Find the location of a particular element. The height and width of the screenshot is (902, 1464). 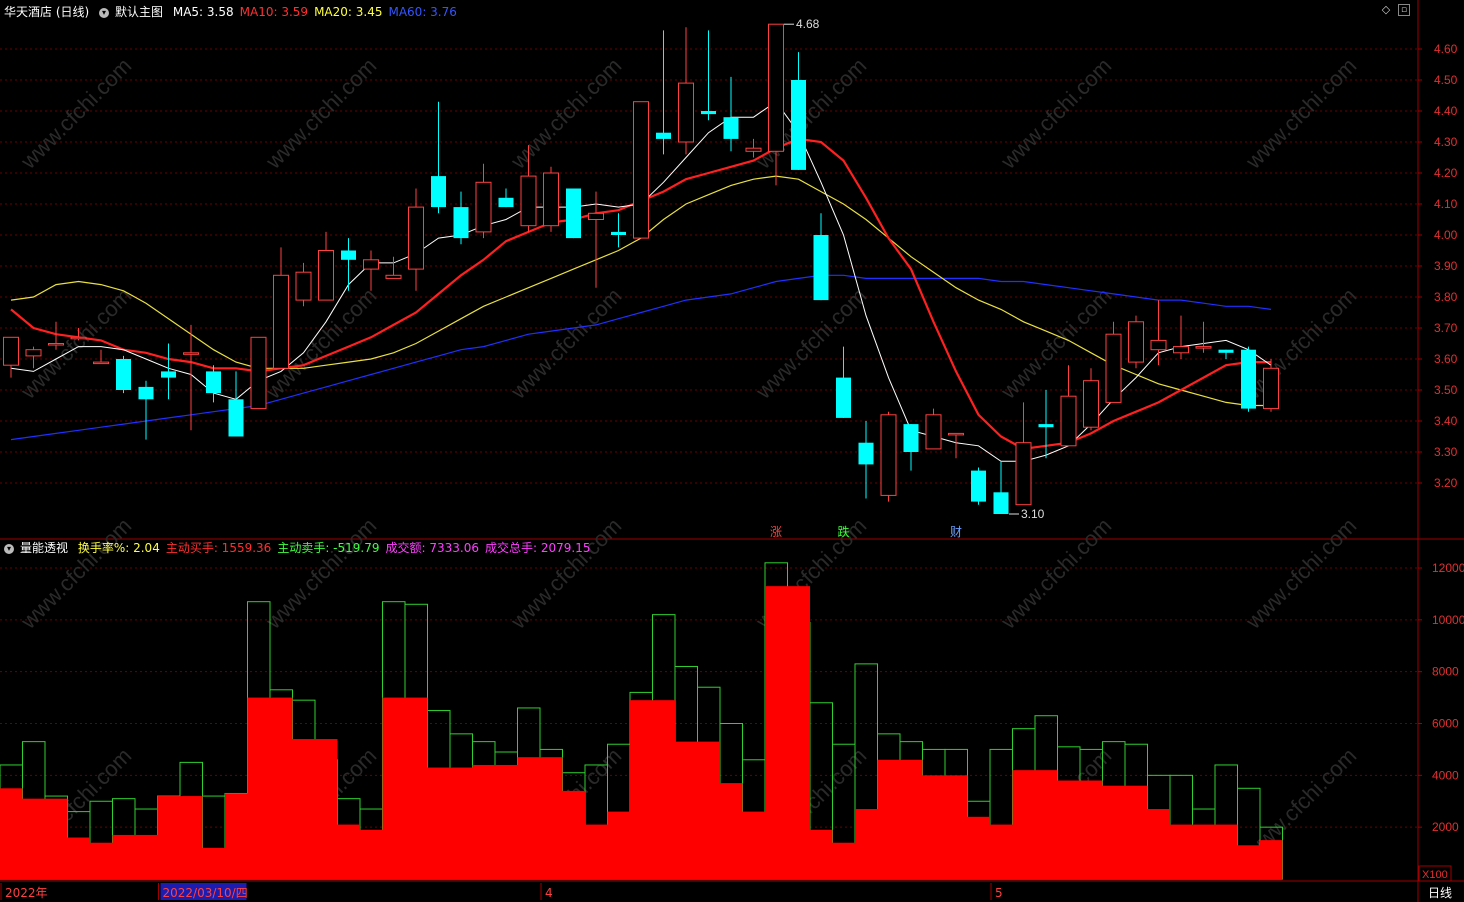

price-tick-label: 3.80 is located at coordinates (1446, 297).